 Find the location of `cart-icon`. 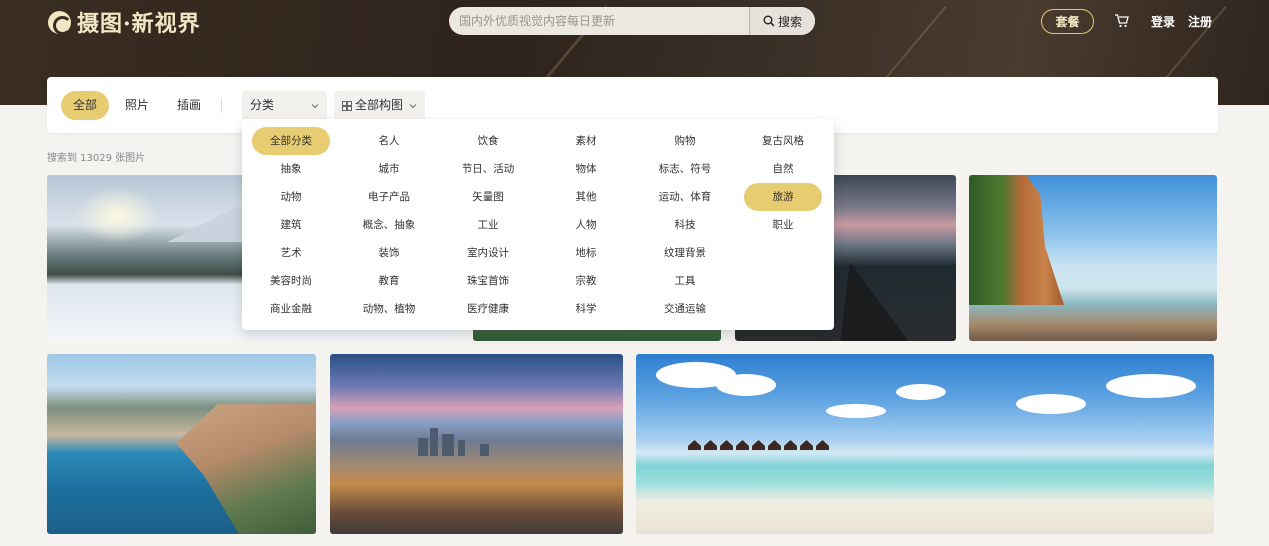

cart-icon is located at coordinates (1122, 21).